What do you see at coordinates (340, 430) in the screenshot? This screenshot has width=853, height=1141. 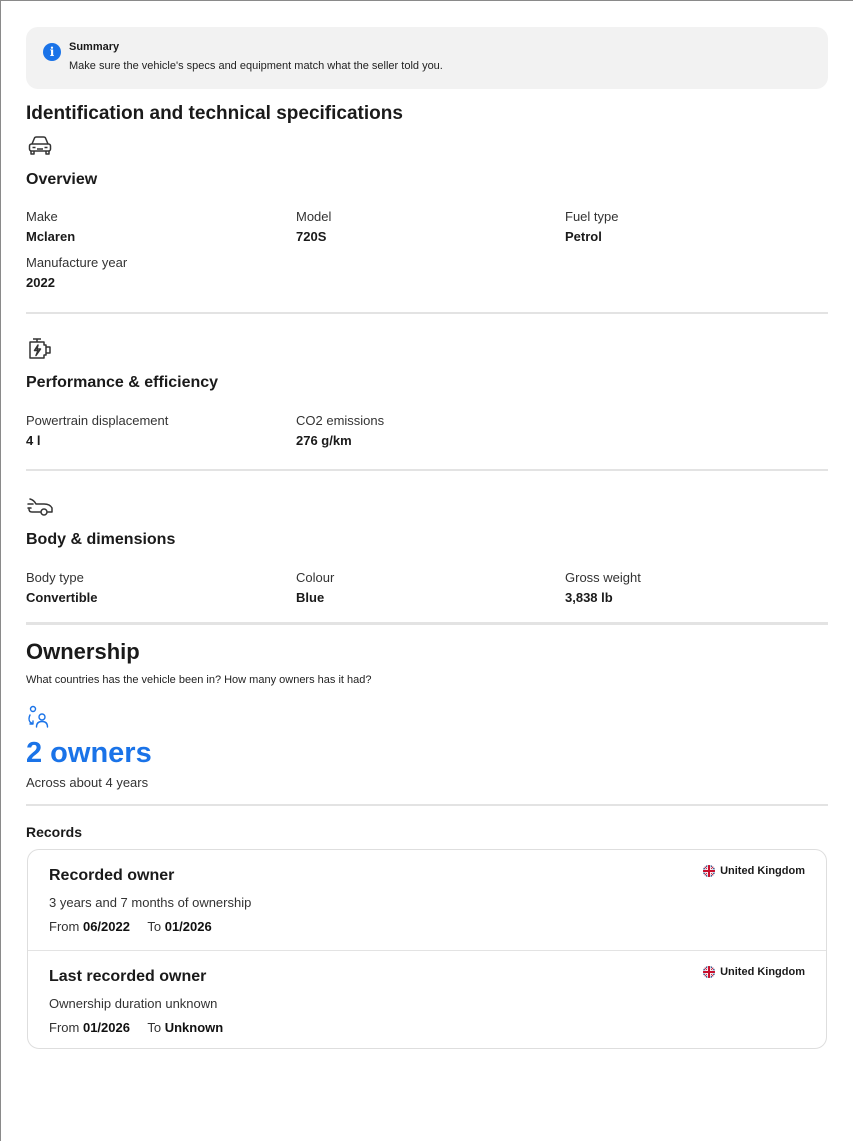 I see `spec-co2-emissions: CO2 emissions 276 g/km` at bounding box center [340, 430].